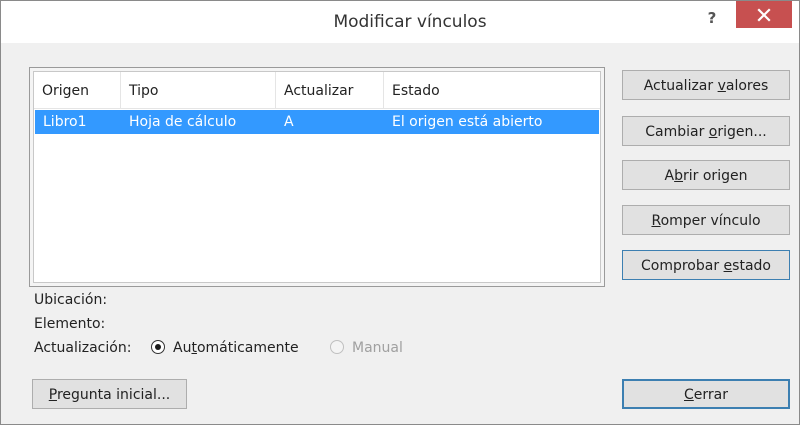  I want to click on access-key: P, so click(52, 395).